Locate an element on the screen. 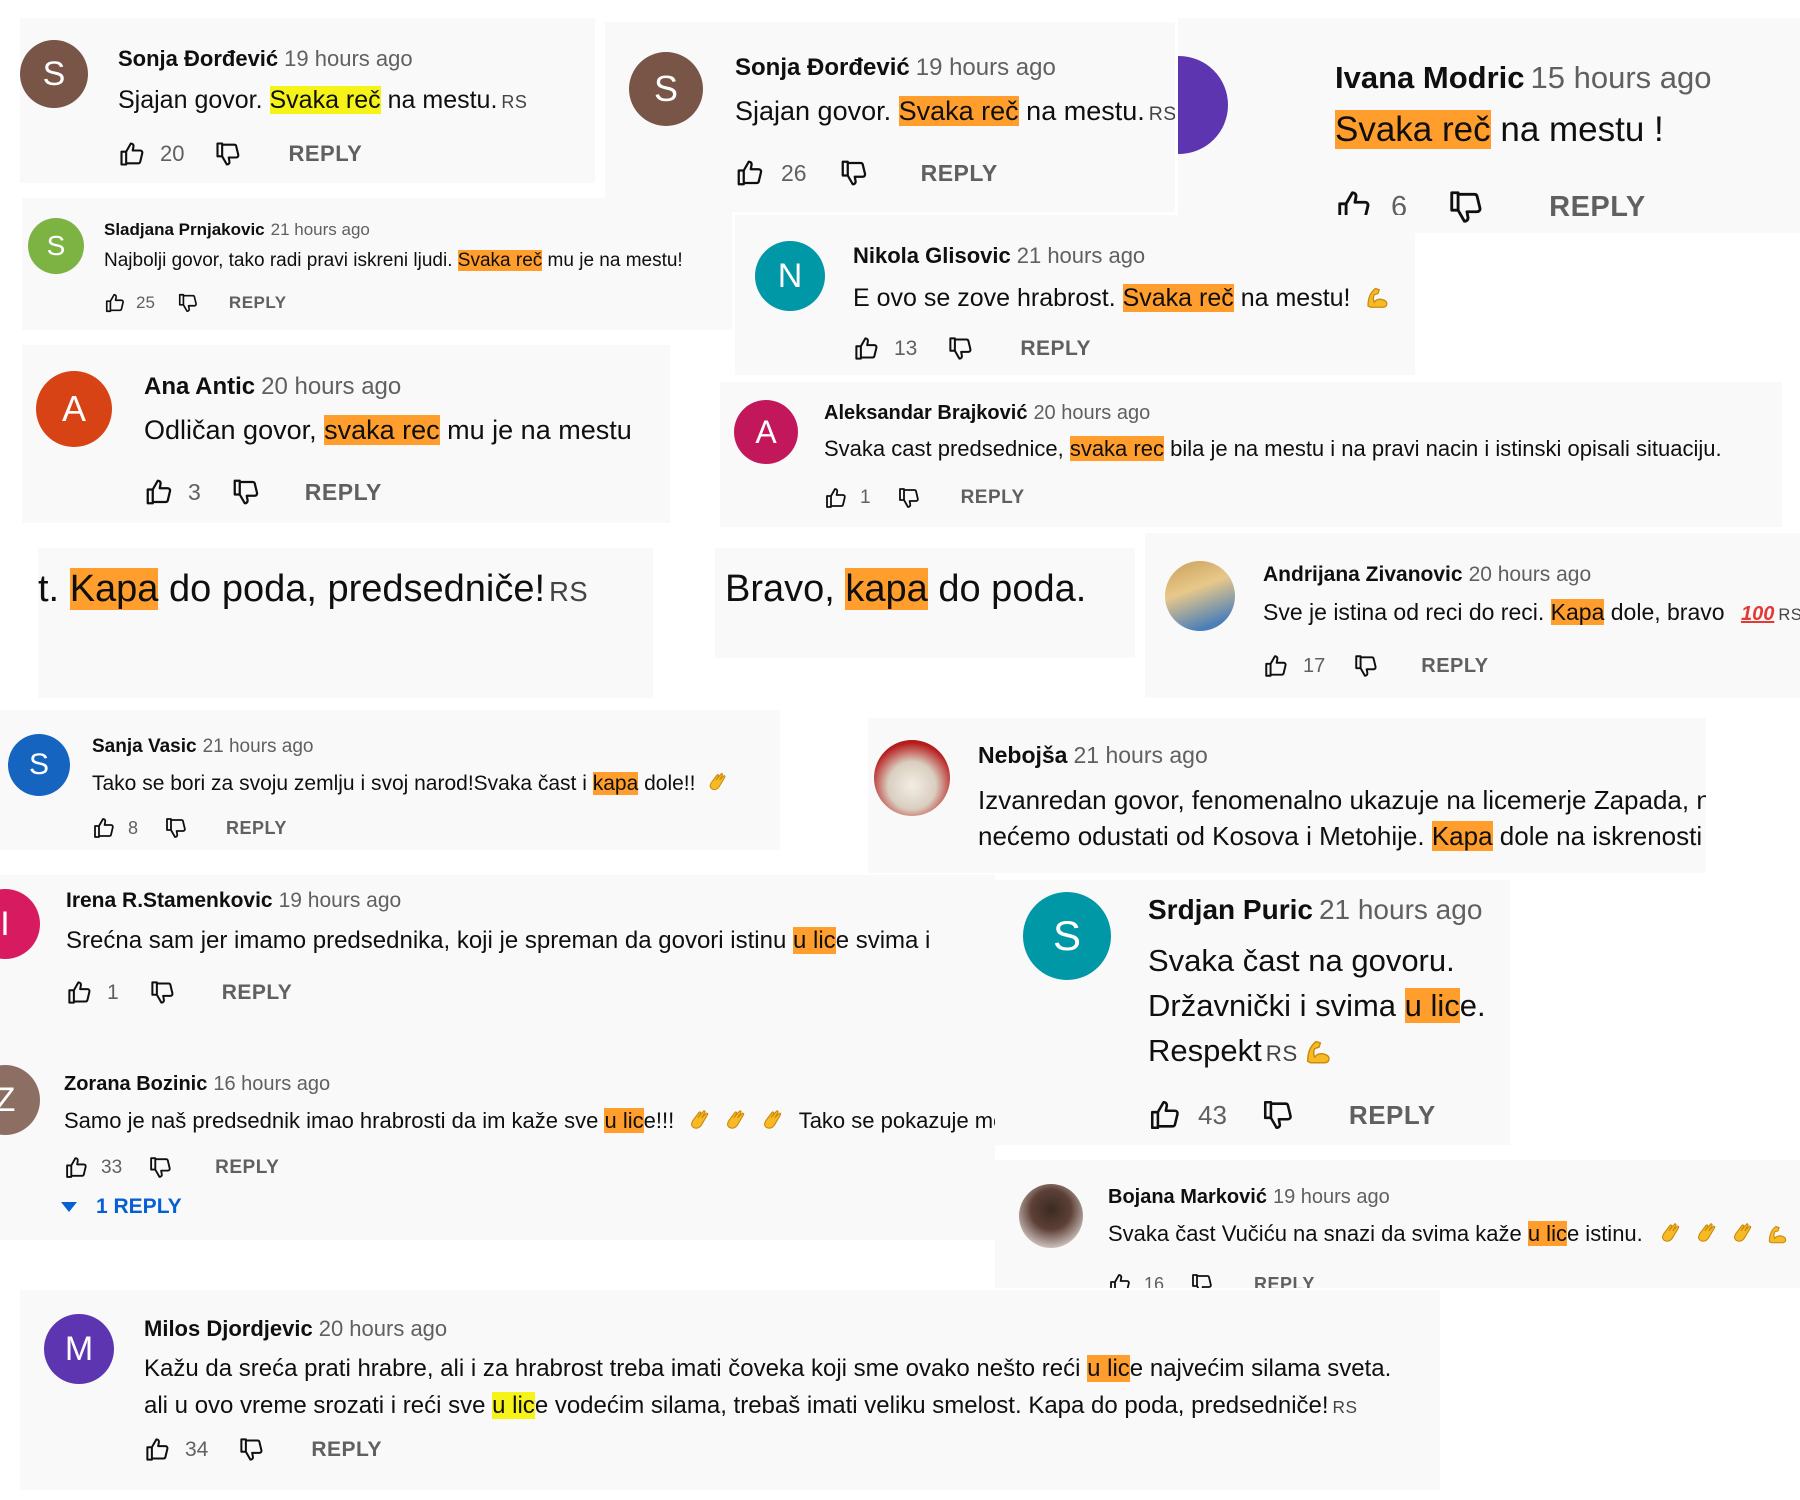 Image resolution: width=1800 pixels, height=1500 pixels. comment-author: Ana Antic is located at coordinates (199, 386).